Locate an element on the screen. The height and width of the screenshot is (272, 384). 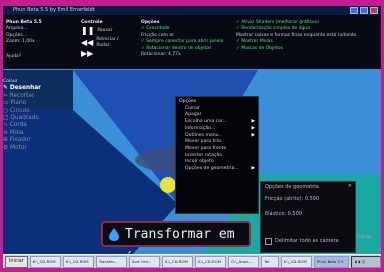
action-tooltip: Transformar em água is located at coordinates (176, 243).